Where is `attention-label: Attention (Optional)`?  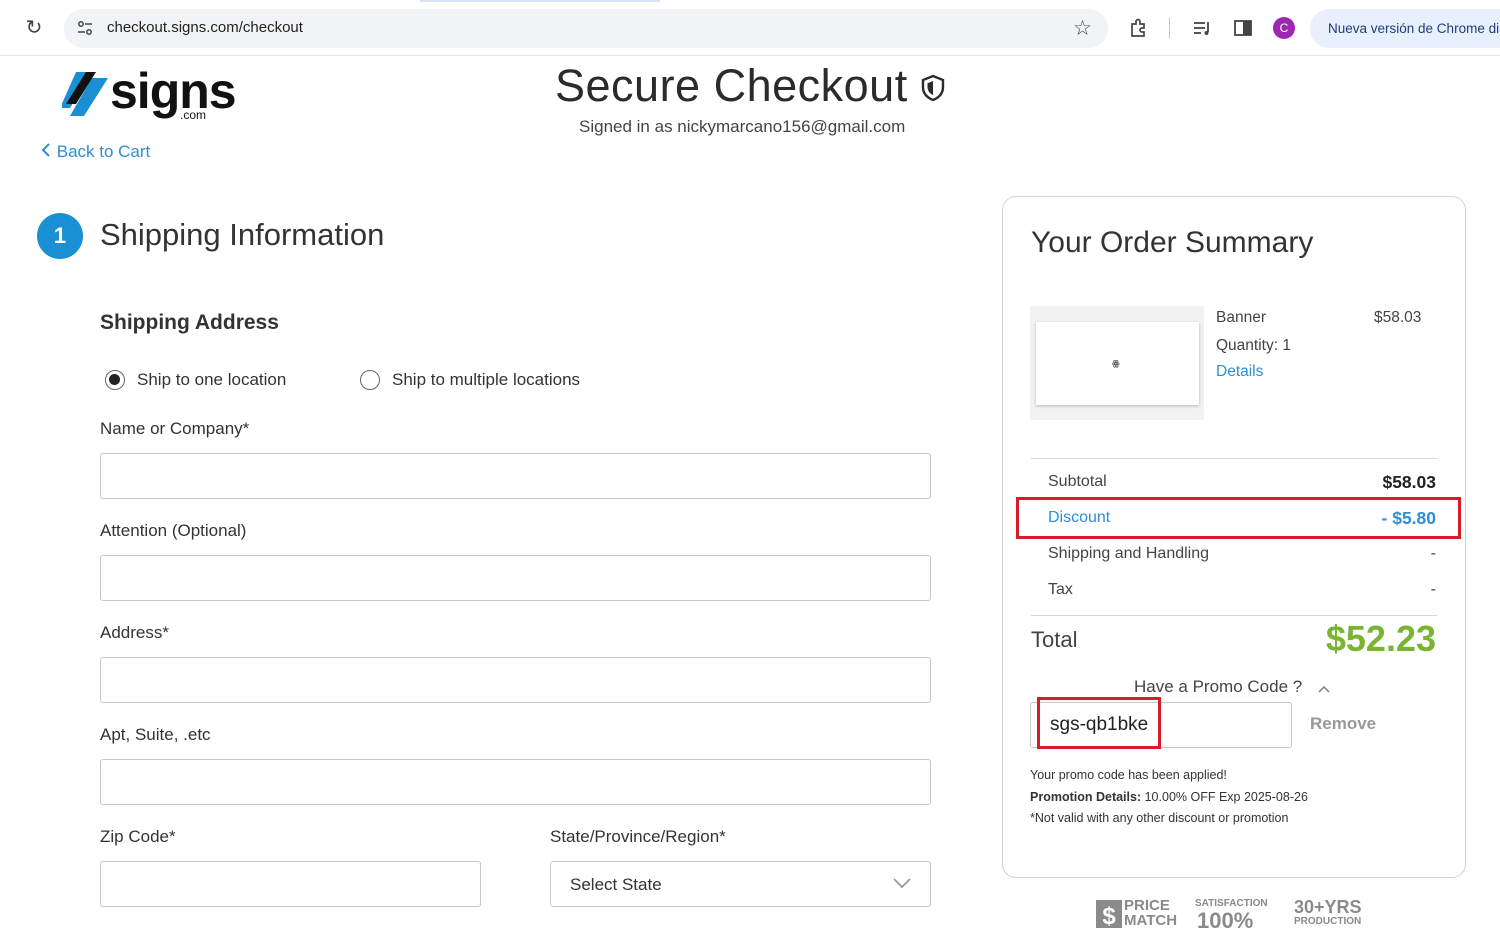
attention-label: Attention (Optional) is located at coordinates (173, 530).